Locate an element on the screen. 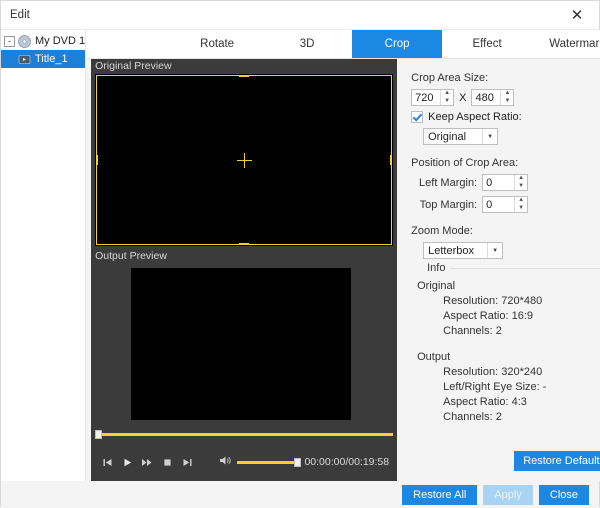 The height and width of the screenshot is (508, 600). tab-bar: Rotate 3D Crop Effect Watermark is located at coordinates (343, 44).